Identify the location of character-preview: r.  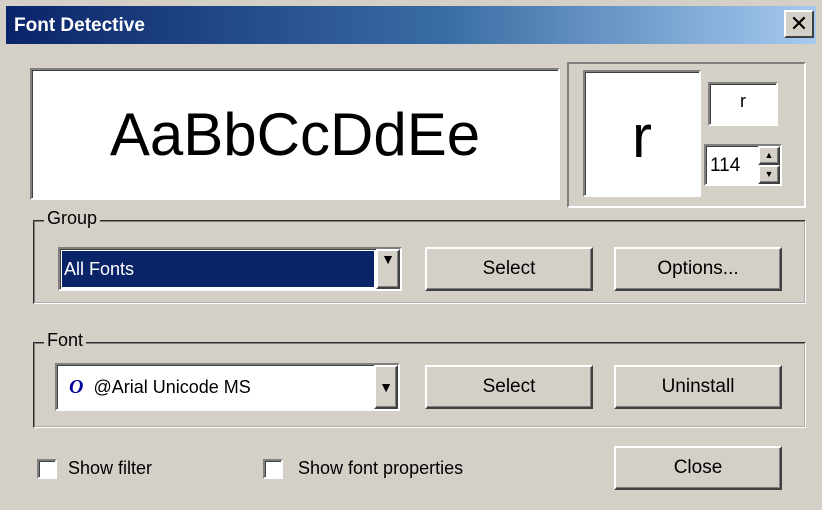
(642, 133).